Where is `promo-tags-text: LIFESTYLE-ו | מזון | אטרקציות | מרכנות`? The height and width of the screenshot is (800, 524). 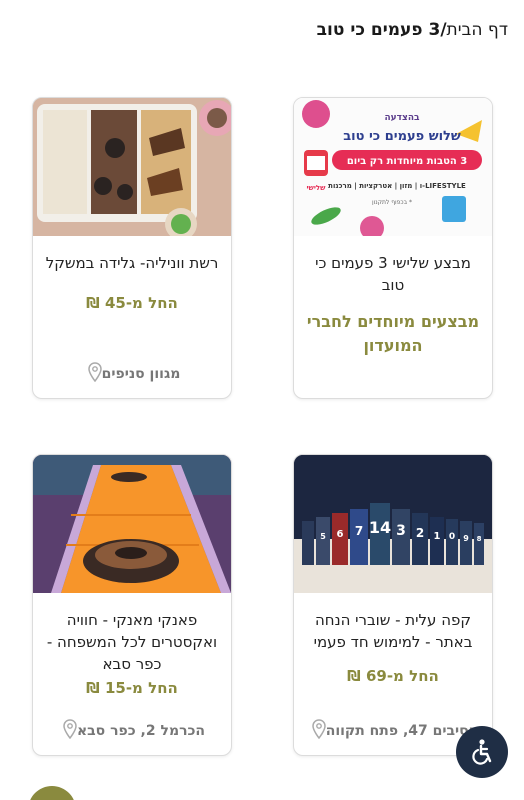 promo-tags-text: LIFESTYLE-ו | מזון | אטרקציות | מרכנות is located at coordinates (397, 186).